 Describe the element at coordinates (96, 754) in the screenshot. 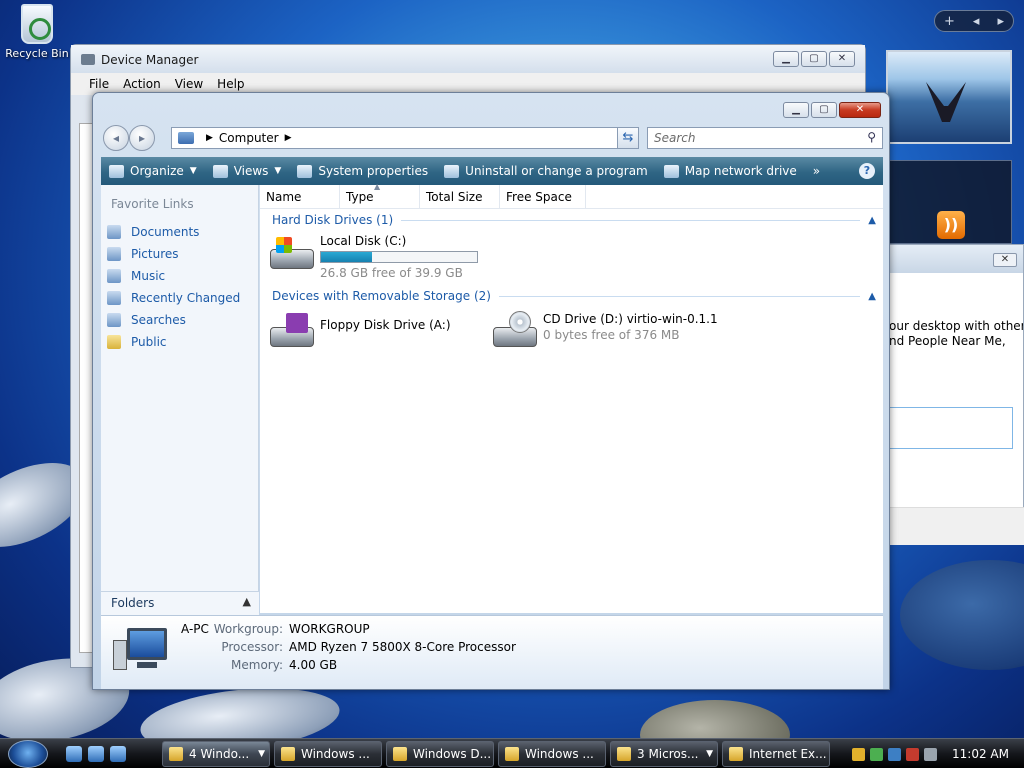

I see `show-desktop-icon` at that location.